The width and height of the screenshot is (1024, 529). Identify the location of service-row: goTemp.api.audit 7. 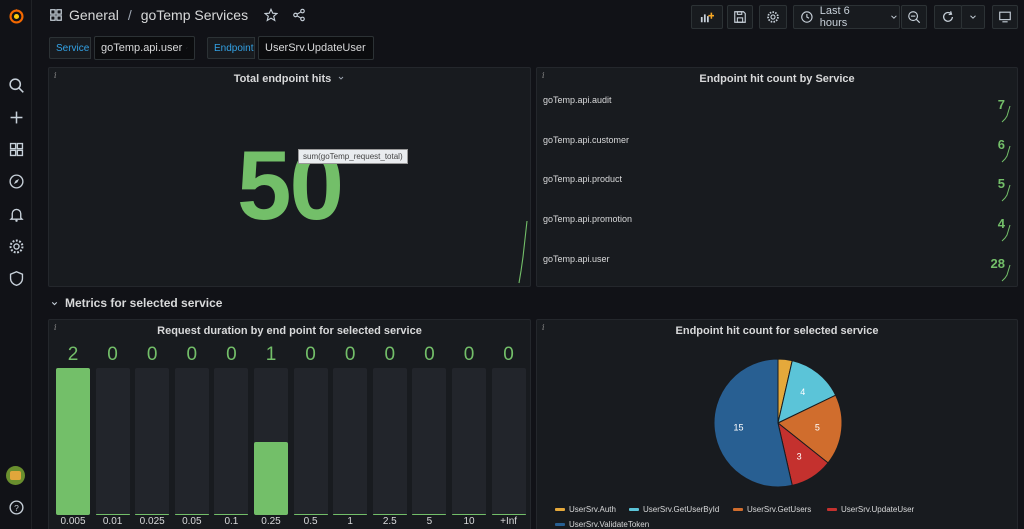
(777, 115).